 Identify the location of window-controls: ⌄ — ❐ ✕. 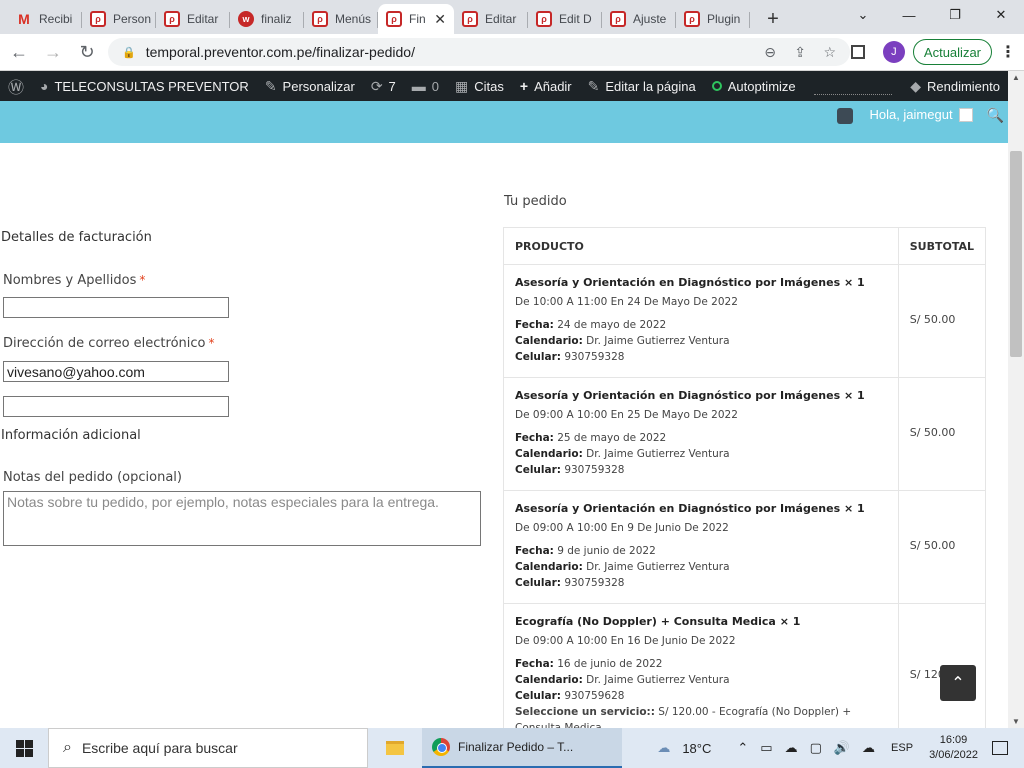
(932, 15).